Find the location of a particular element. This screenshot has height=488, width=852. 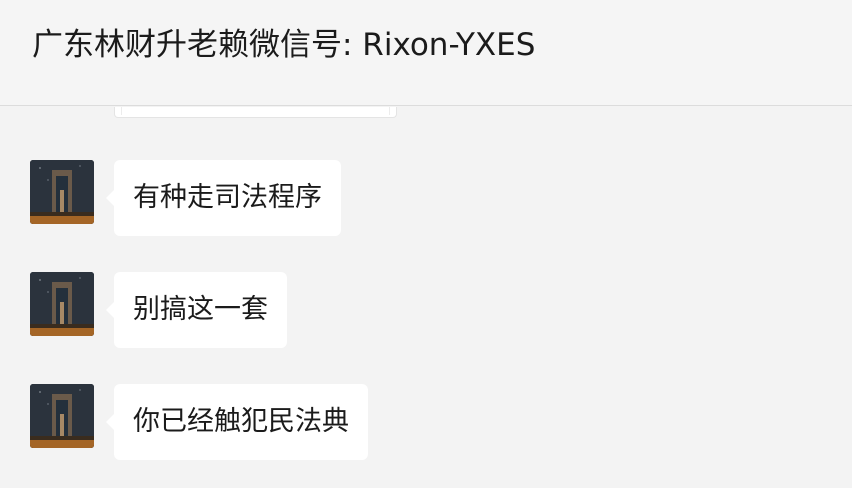

message-bubble: 你已经触犯民法典 is located at coordinates (237, 422).